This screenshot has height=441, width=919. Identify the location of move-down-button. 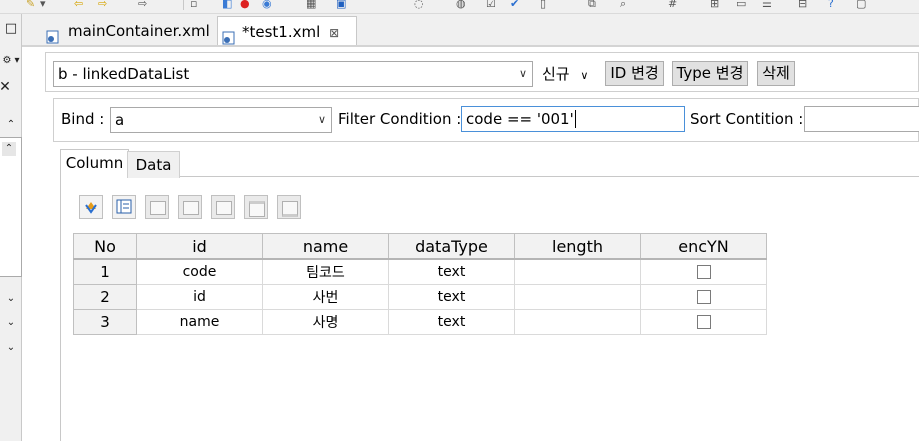
(289, 207).